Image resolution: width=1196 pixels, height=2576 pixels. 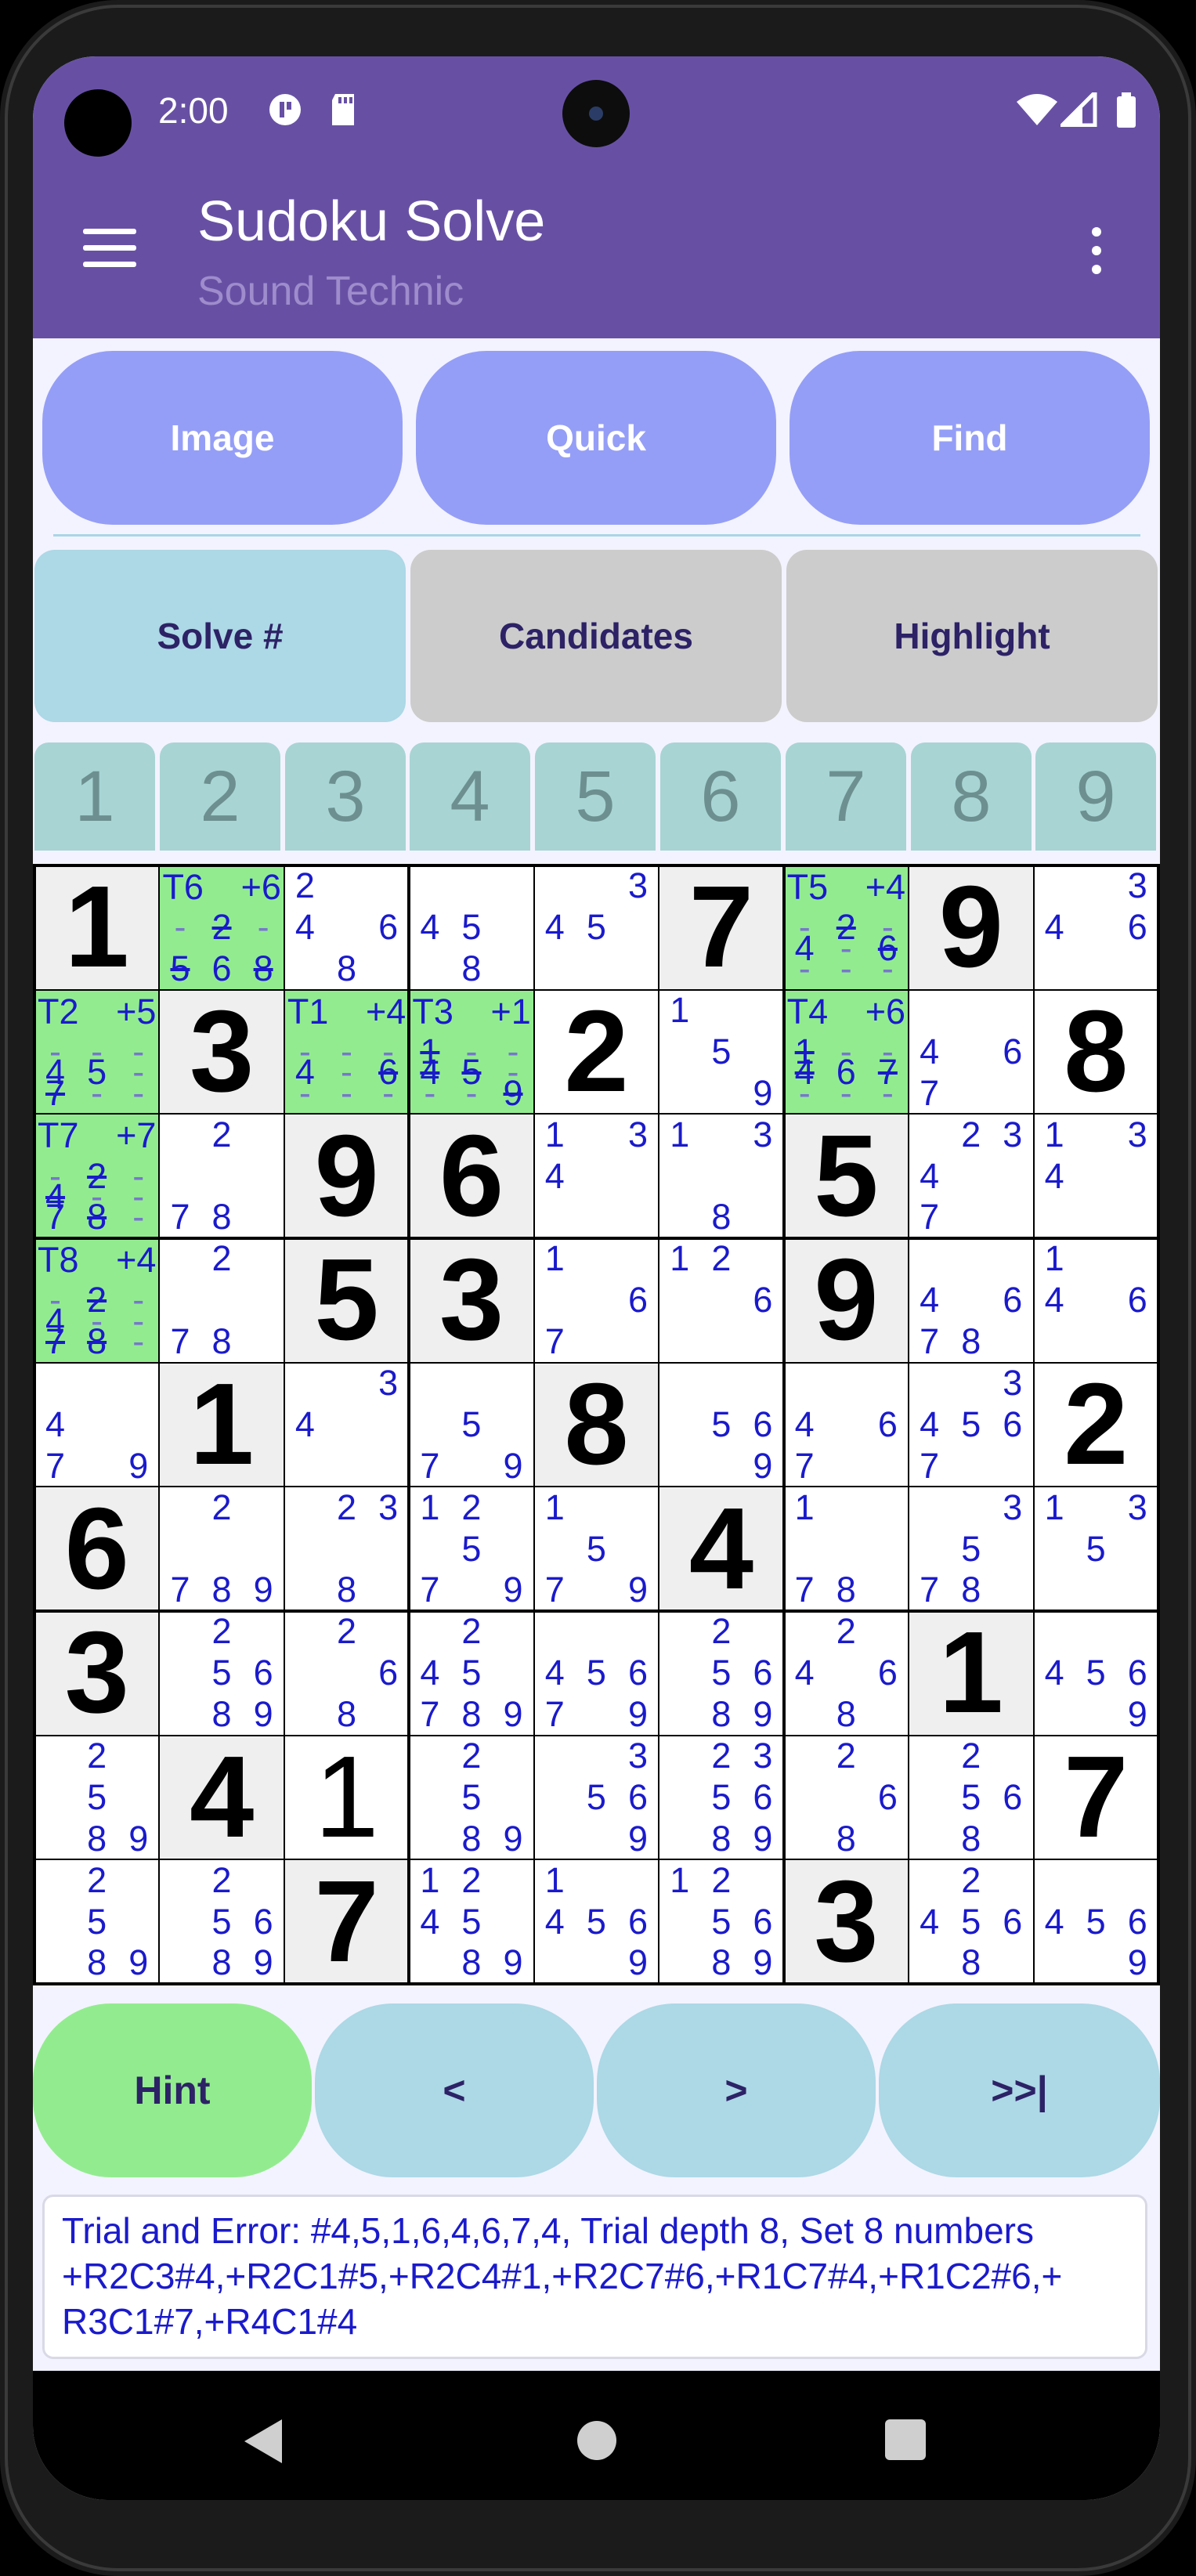 What do you see at coordinates (971, 1424) in the screenshot?
I see `cell-r5c8: 3 456 7` at bounding box center [971, 1424].